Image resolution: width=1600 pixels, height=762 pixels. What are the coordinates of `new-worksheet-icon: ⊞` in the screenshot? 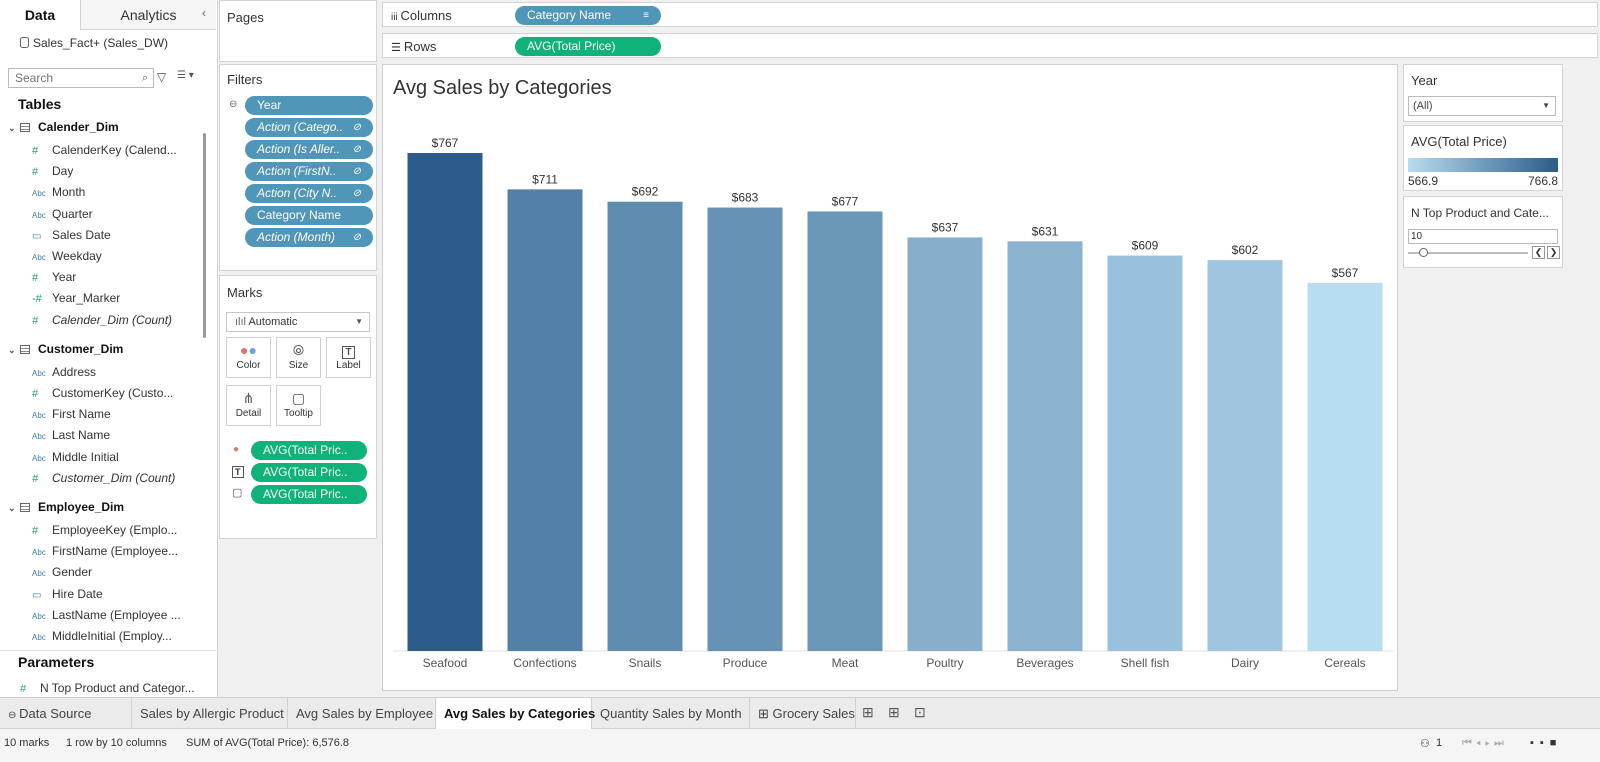 It's located at (868, 712).